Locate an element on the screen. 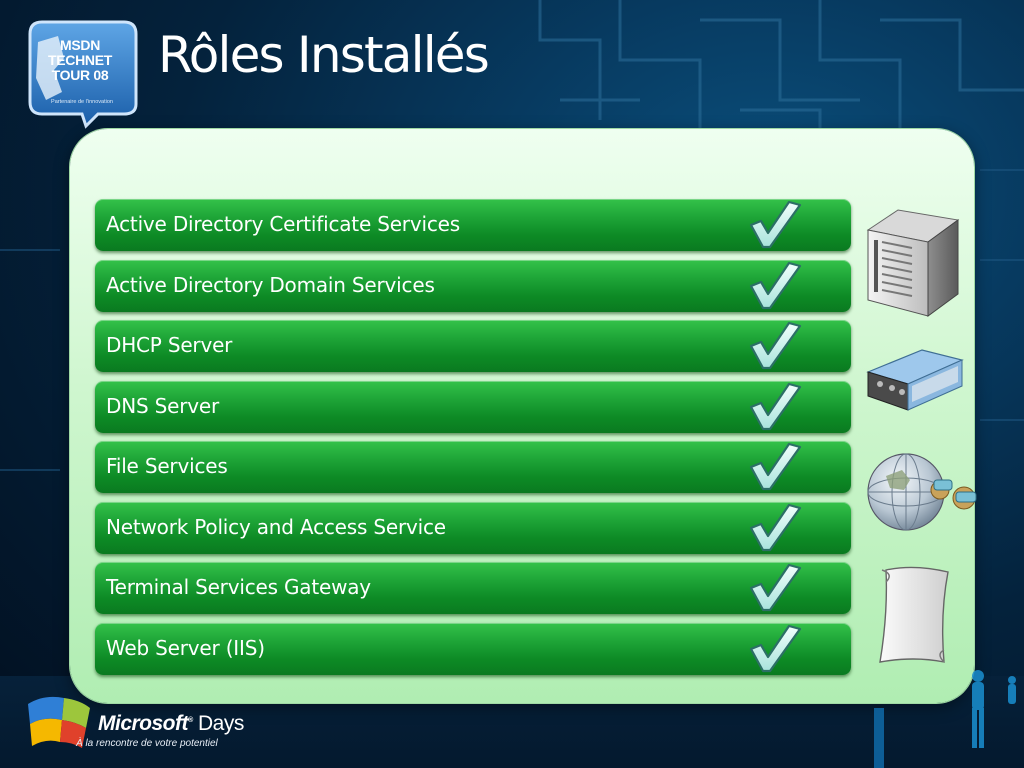  binder-icon is located at coordinates (915, 380).